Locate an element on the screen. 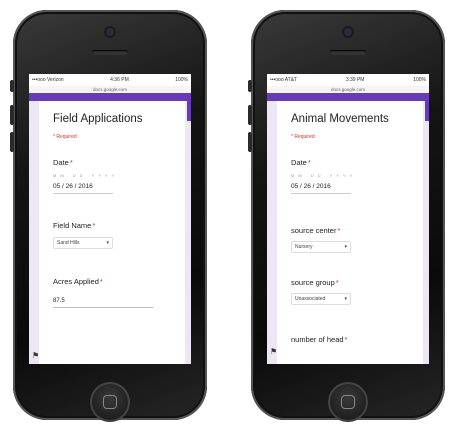 This screenshot has height=432, width=457. field-name-select: Sand Hills ▾ is located at coordinates (83, 243).